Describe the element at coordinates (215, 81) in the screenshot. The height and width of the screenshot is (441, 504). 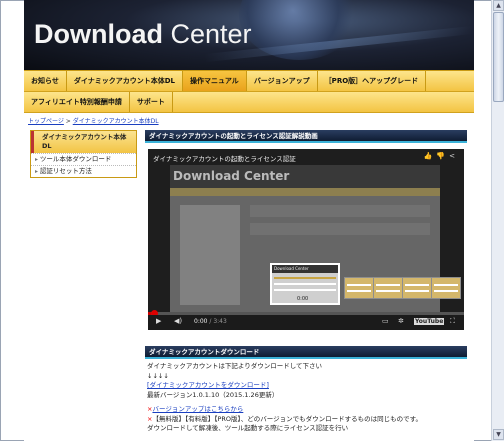
I see `nav-item-manual: 操作マニュアル` at that location.